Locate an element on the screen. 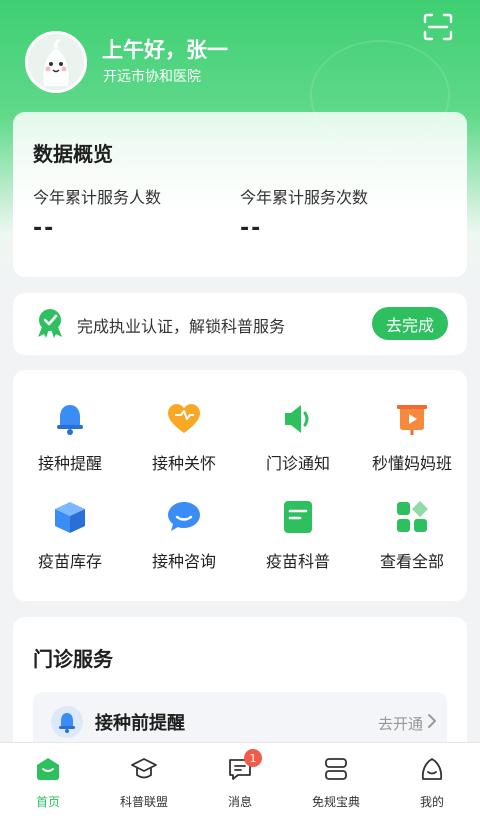 Image resolution: width=480 pixels, height=820 pixels. feature-label: 接种关怀 is located at coordinates (183, 463).